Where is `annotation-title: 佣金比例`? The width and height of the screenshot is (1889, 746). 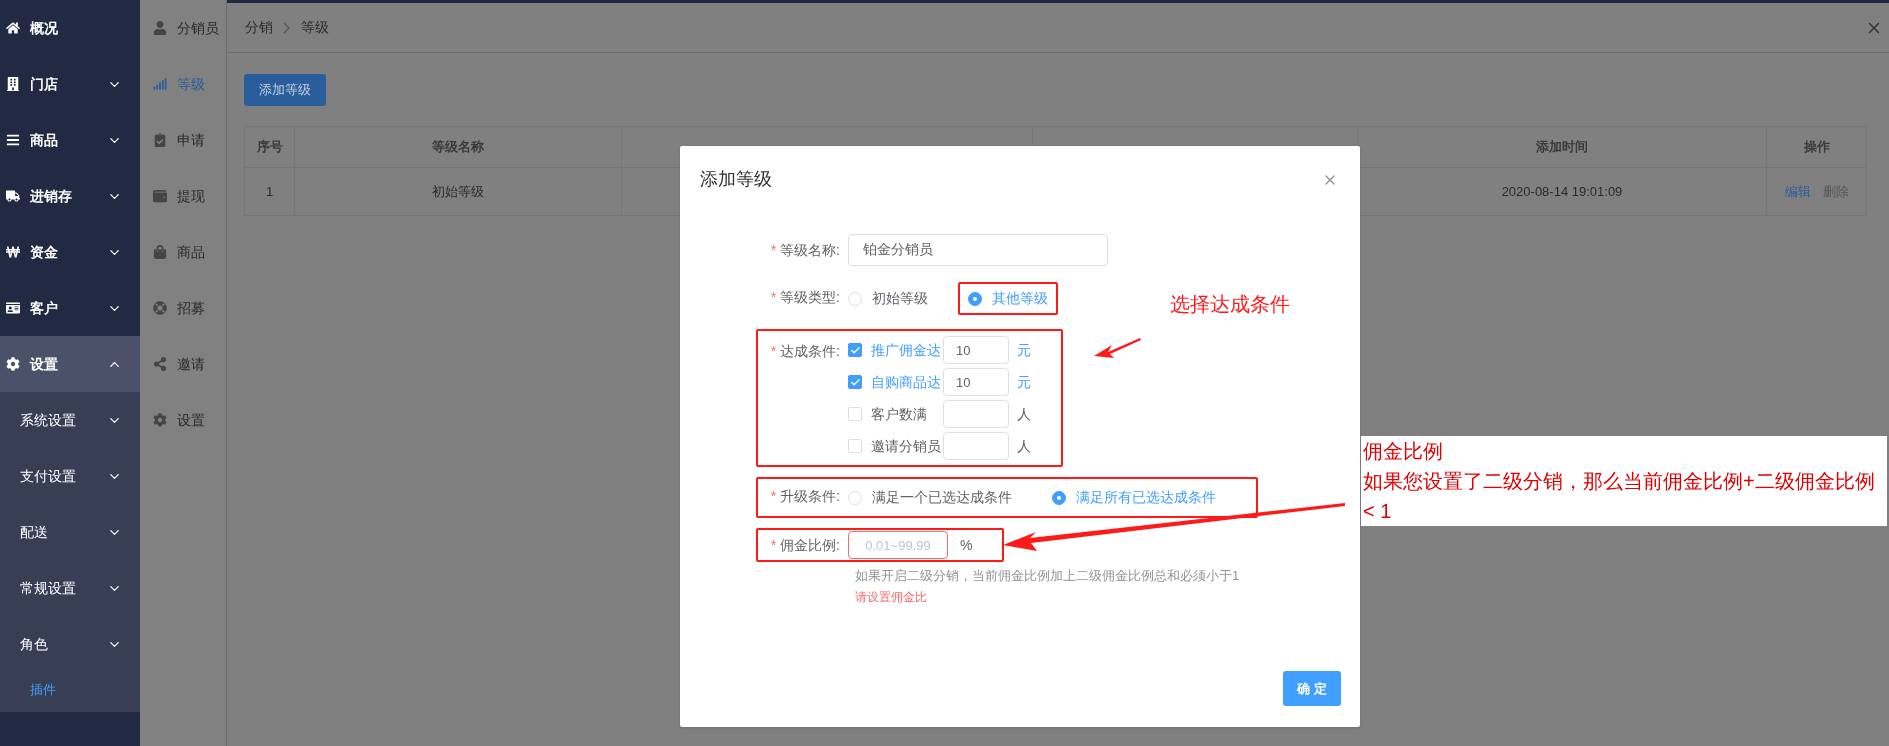
annotation-title: 佣金比例 is located at coordinates (1403, 451).